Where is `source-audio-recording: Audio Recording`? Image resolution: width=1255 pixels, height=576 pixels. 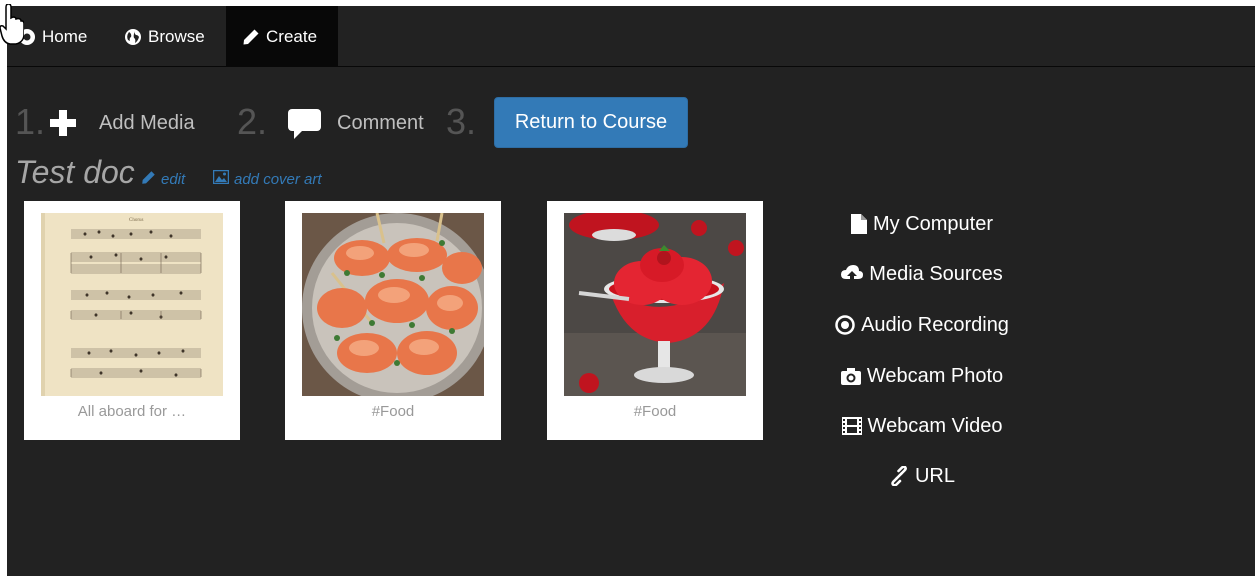 source-audio-recording: Audio Recording is located at coordinates (922, 325).